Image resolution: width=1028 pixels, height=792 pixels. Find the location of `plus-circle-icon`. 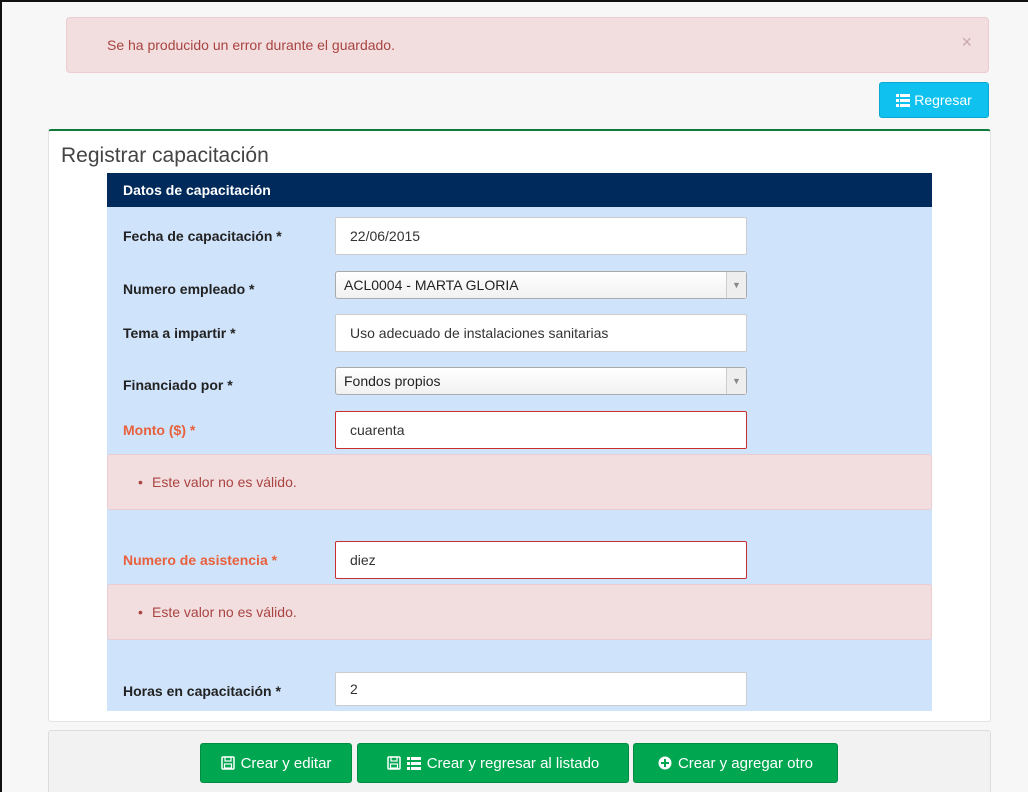

plus-circle-icon is located at coordinates (665, 763).